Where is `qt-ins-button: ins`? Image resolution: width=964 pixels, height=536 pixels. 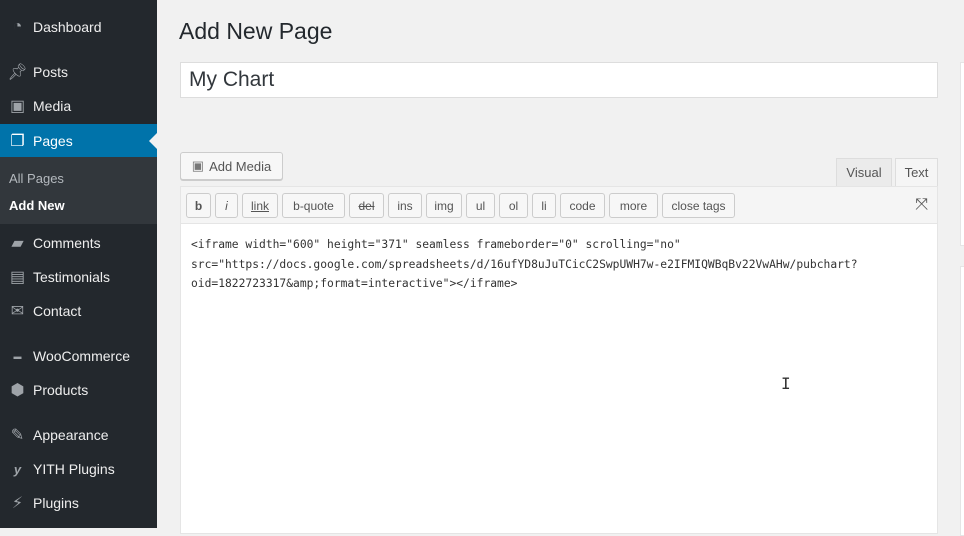 qt-ins-button: ins is located at coordinates (405, 205).